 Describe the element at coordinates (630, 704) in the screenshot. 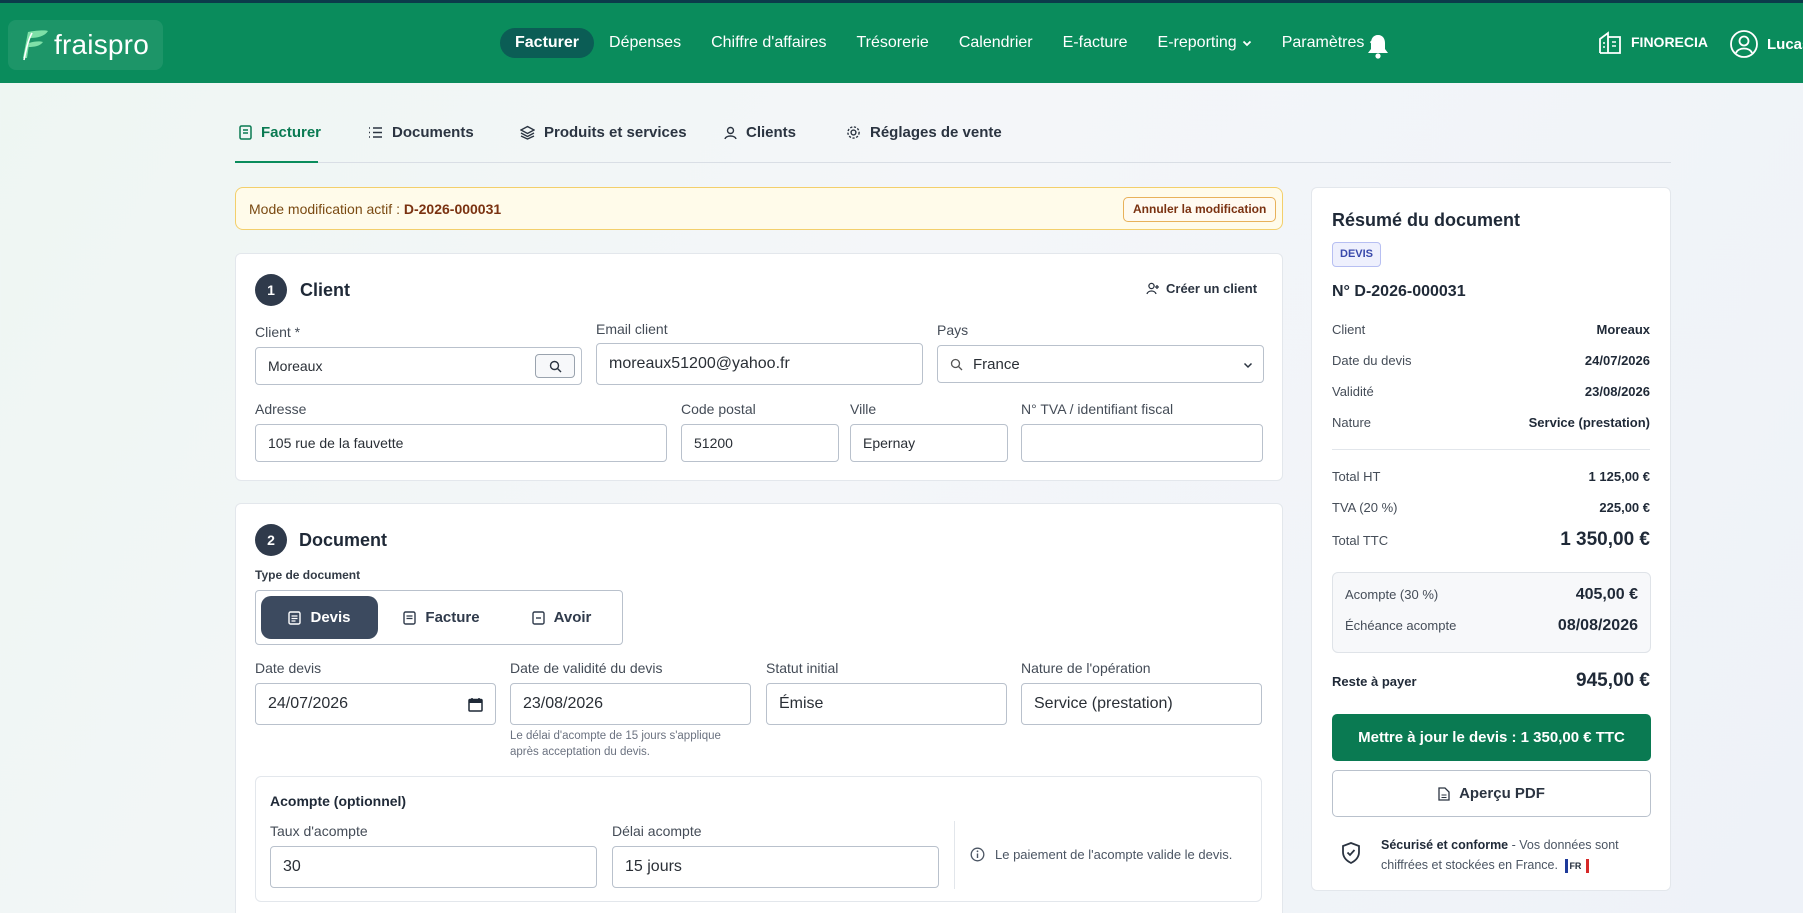

I see `validity-date-field: 23/08/2026` at that location.